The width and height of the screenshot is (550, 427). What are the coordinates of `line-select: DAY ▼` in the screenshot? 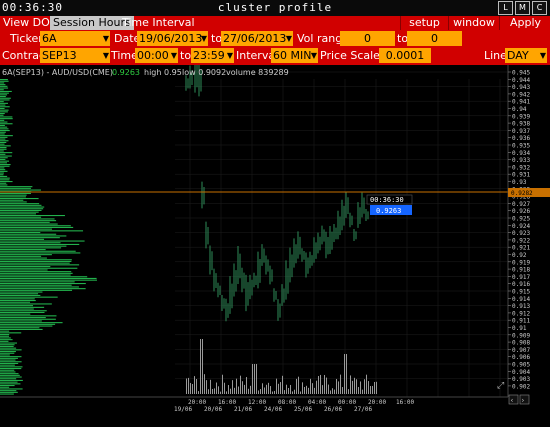 It's located at (526, 55).